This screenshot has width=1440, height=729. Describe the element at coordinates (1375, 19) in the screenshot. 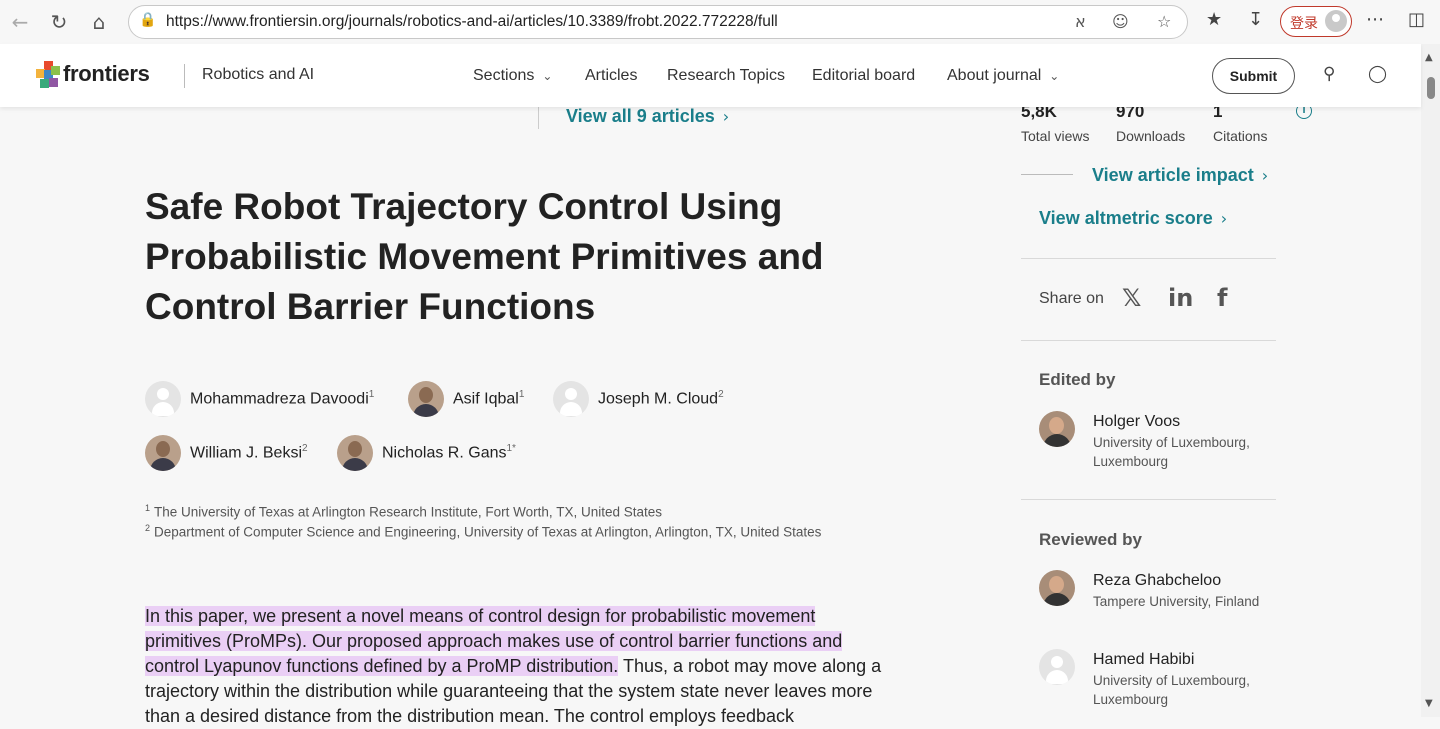

I see `more-icon: ⋯` at that location.